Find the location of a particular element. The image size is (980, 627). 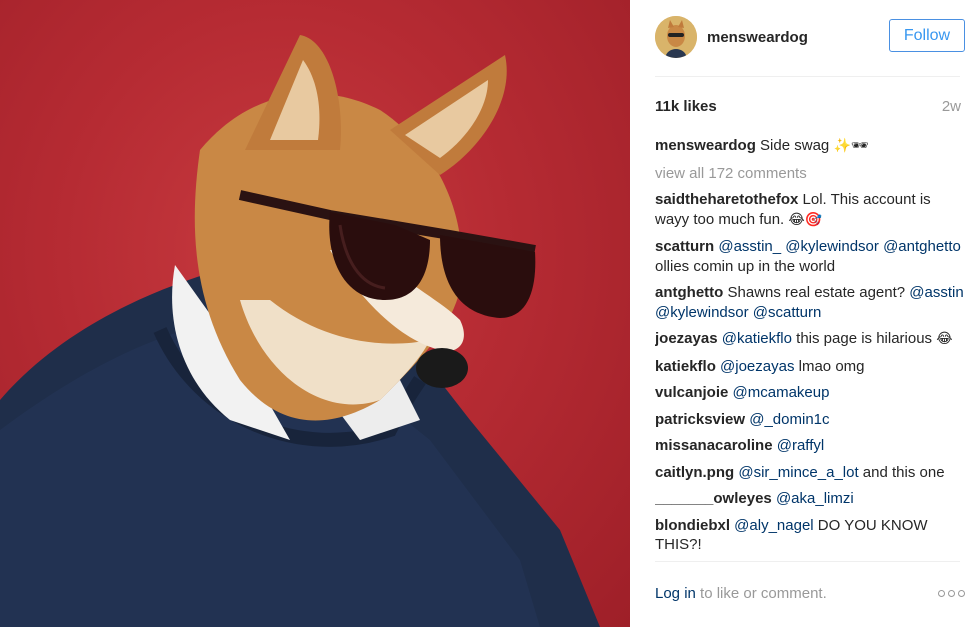

comment-username: scatturn is located at coordinates (684, 246).